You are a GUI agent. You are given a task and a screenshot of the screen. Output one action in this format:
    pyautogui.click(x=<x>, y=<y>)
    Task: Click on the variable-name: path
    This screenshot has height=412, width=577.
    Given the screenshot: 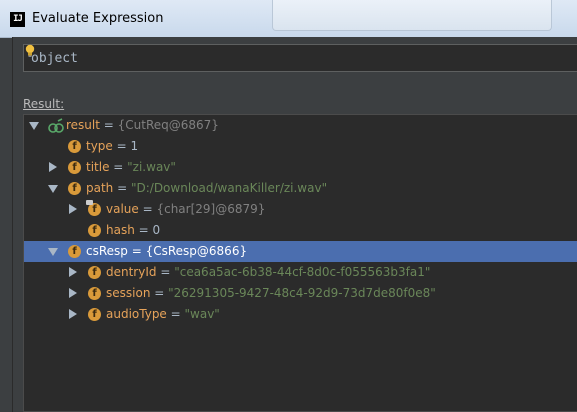 What is the action you would take?
    pyautogui.click(x=100, y=188)
    